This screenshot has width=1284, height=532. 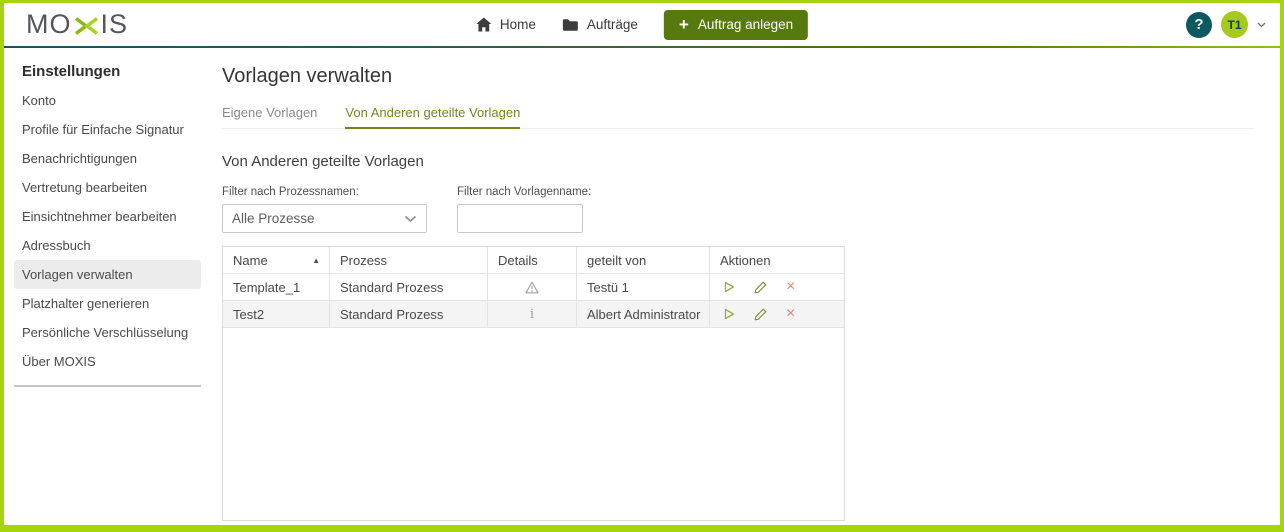 I want to click on process-filter-group: Filter nach Prozessnamen: Alle Prozesse, so click(x=324, y=209).